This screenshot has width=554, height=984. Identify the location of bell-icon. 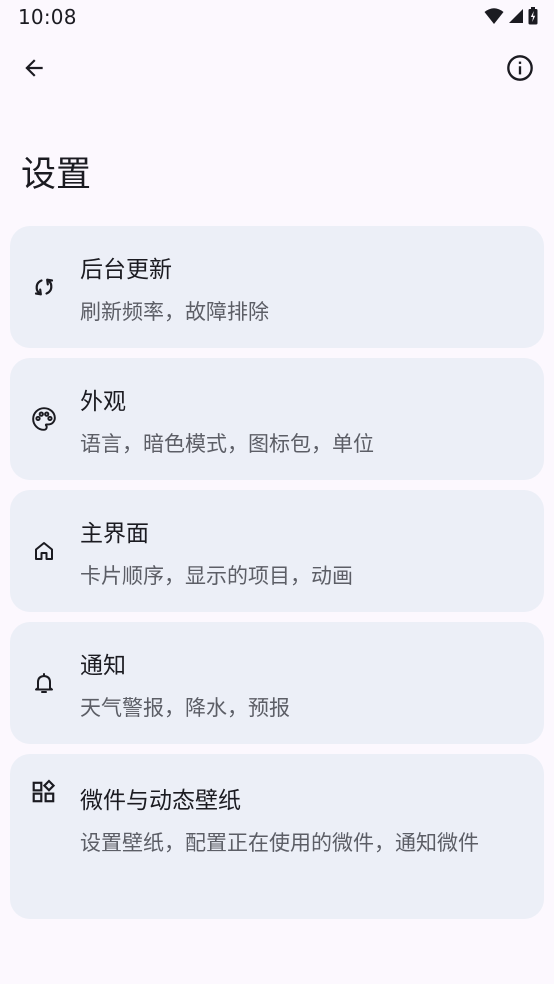
(44, 683).